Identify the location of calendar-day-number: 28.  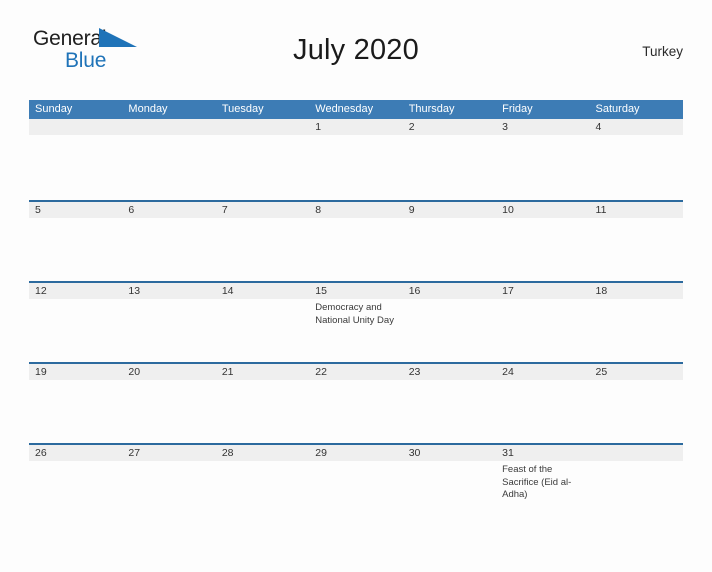
(262, 453).